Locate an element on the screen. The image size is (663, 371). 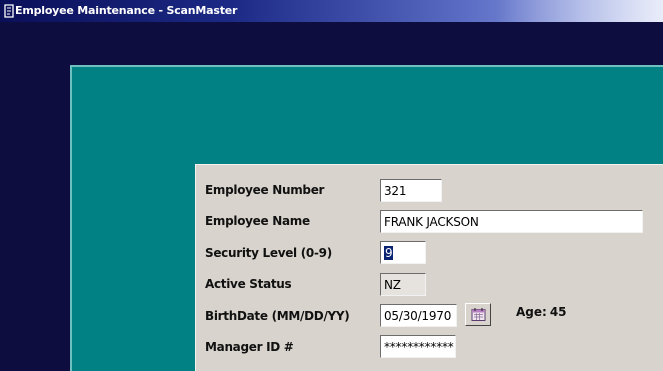
calendar-button is located at coordinates (478, 314).